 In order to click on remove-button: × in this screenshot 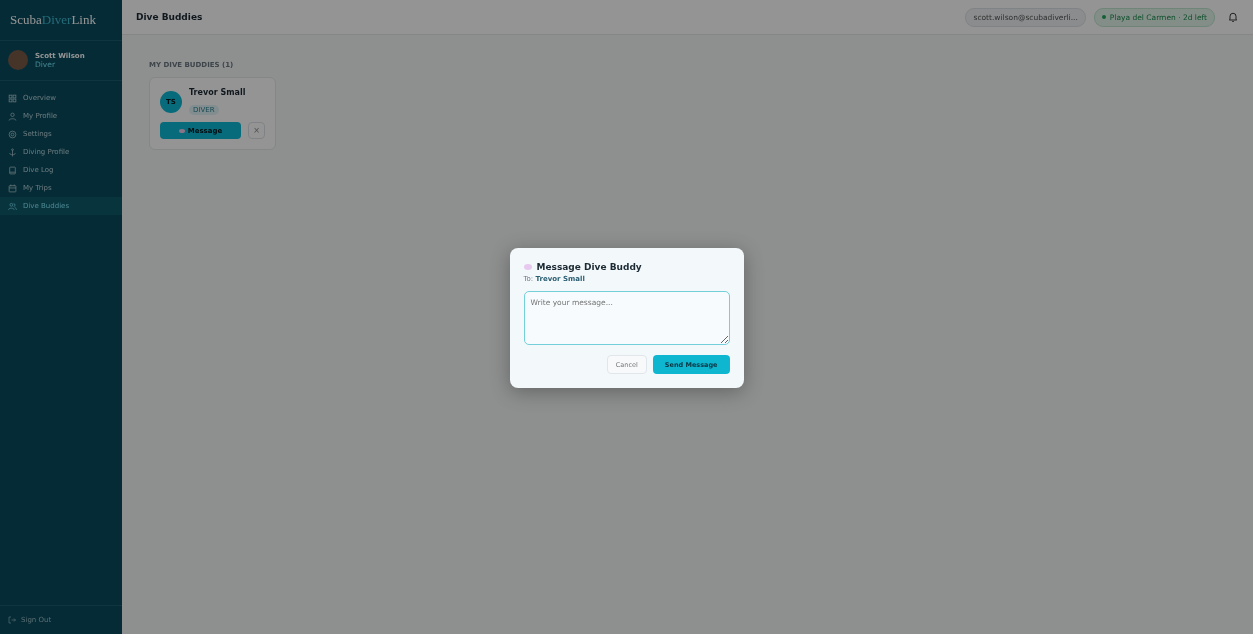, I will do `click(256, 130)`.